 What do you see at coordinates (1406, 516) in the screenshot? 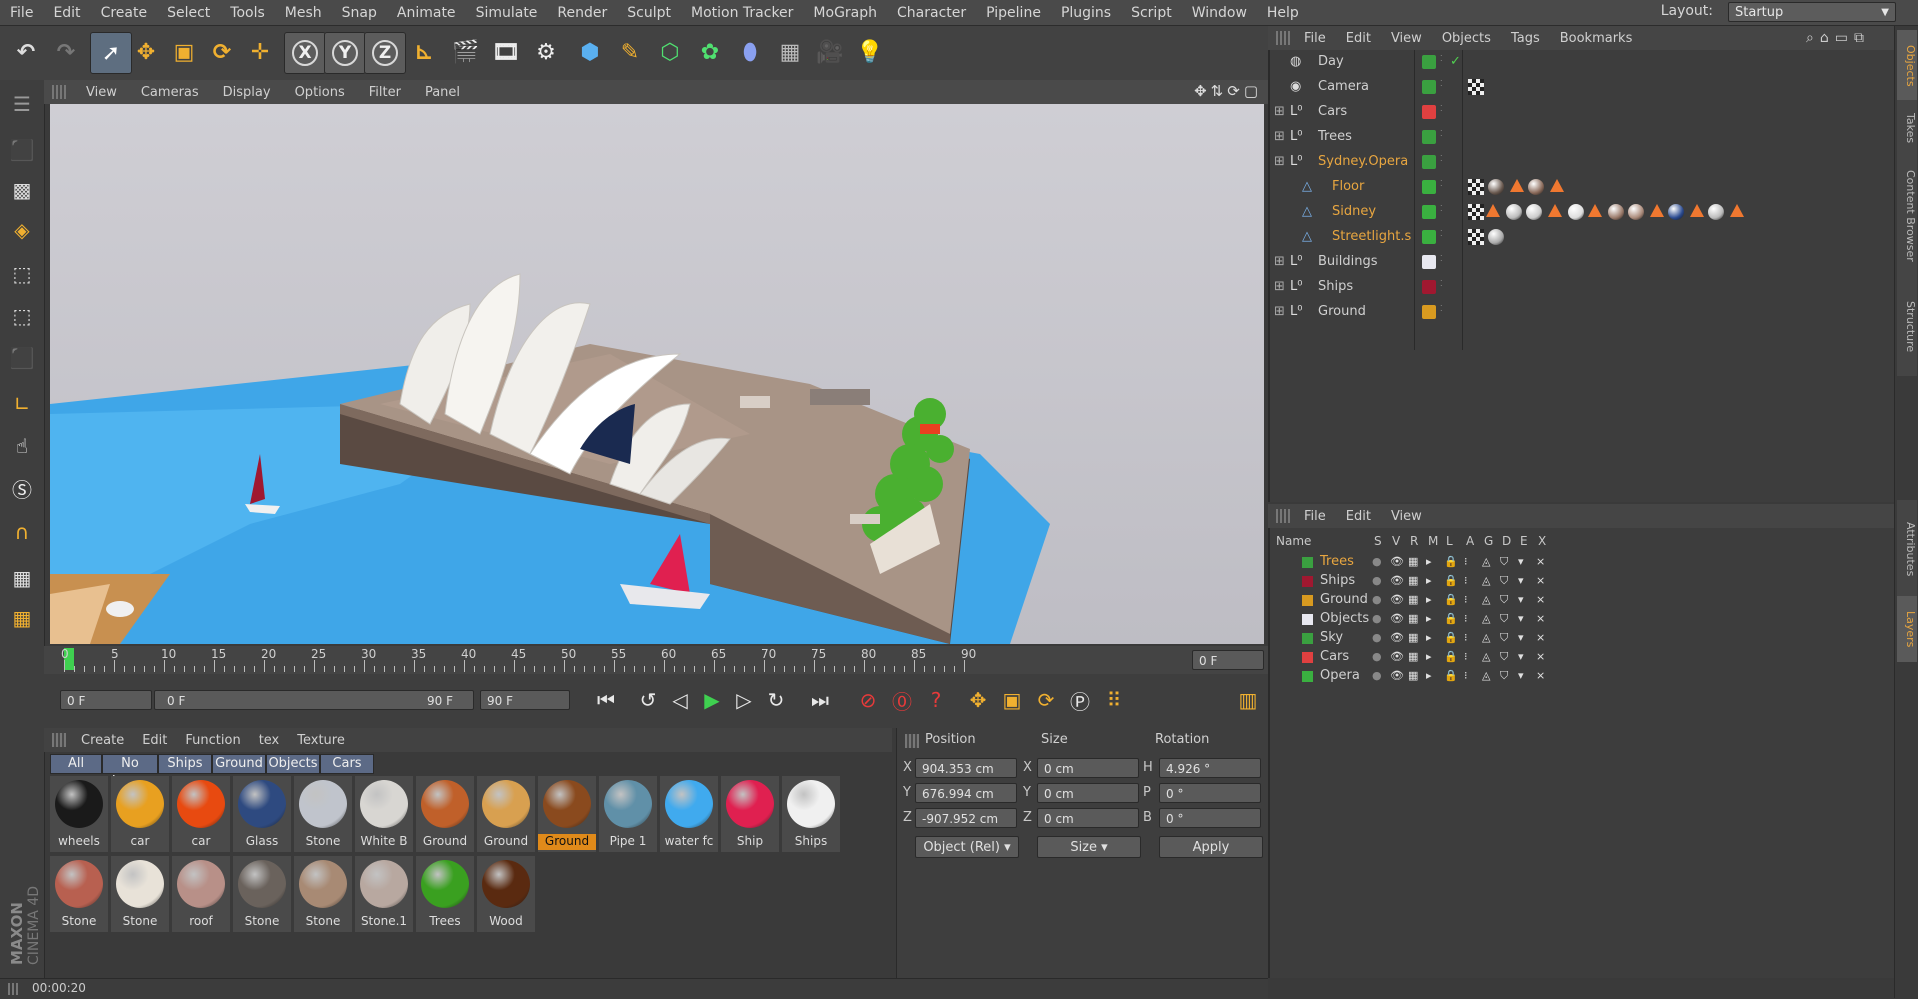
I see `layer-menu-view: View` at bounding box center [1406, 516].